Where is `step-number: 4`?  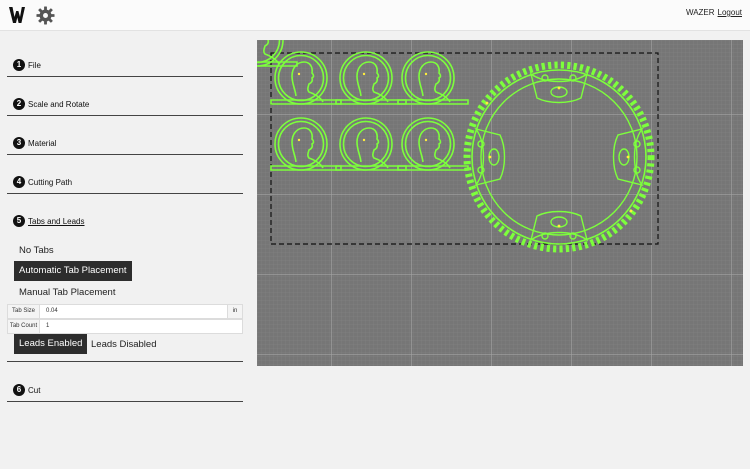 step-number: 4 is located at coordinates (19, 182).